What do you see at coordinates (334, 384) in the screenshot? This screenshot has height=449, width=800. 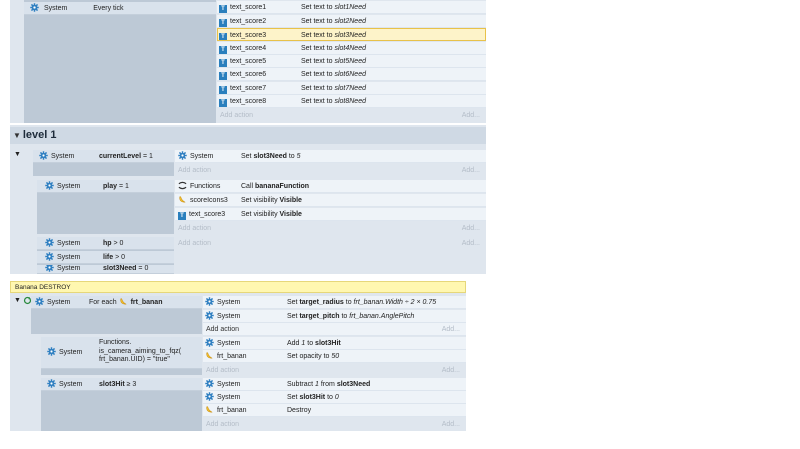 I see `action-row: System Subtract 1 from slot3Need` at bounding box center [334, 384].